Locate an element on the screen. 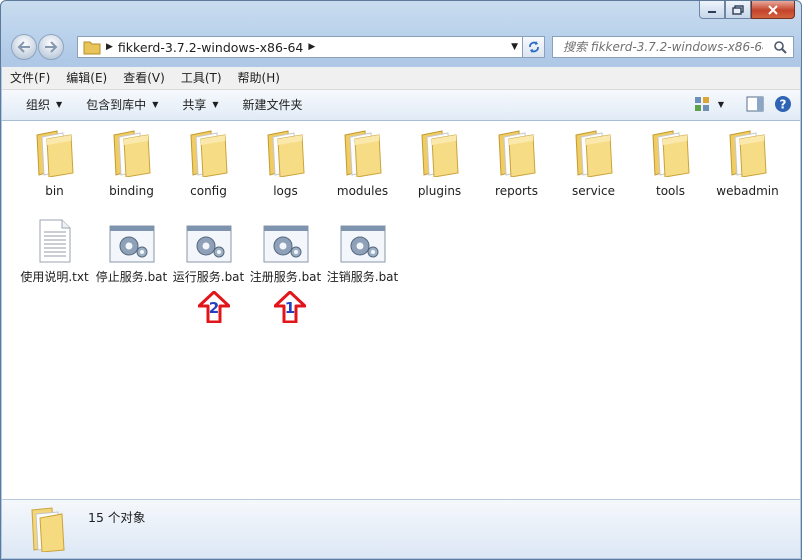 The image size is (802, 560). folder-item: bin is located at coordinates (54, 170).